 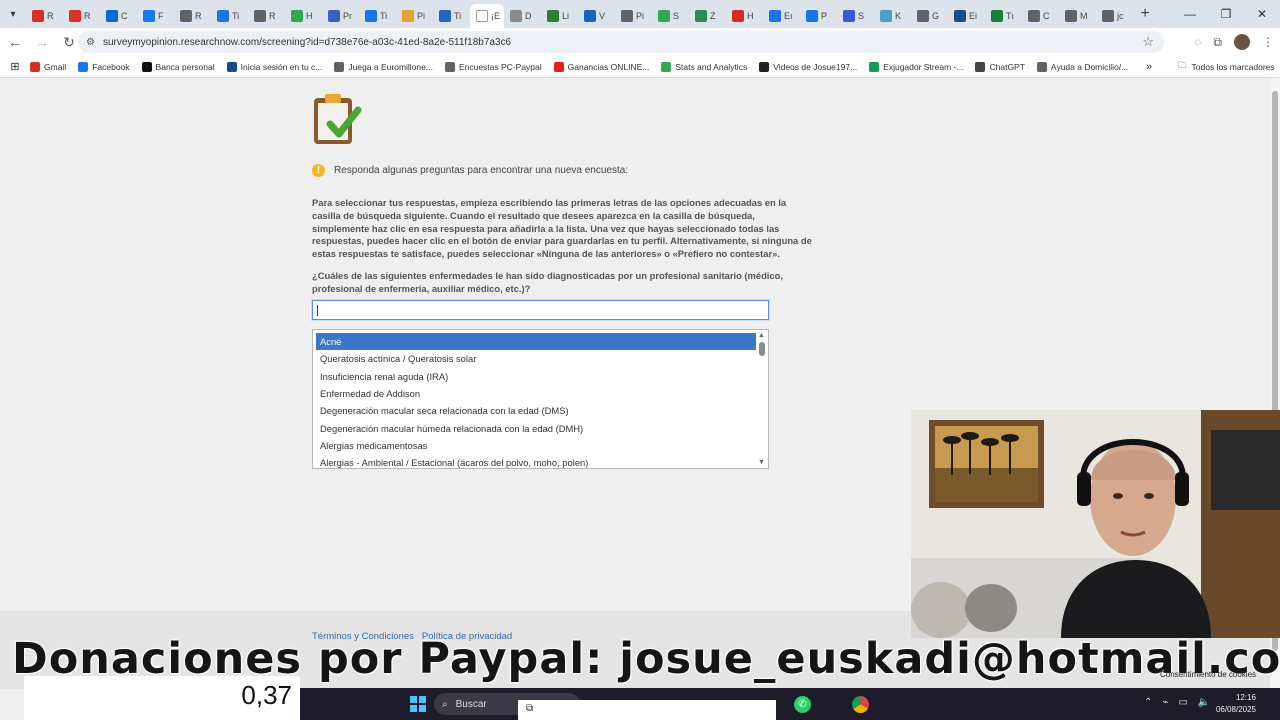 What do you see at coordinates (1236, 704) in the screenshot?
I see `taskbar-clock: 12:16 06/08/2025` at bounding box center [1236, 704].